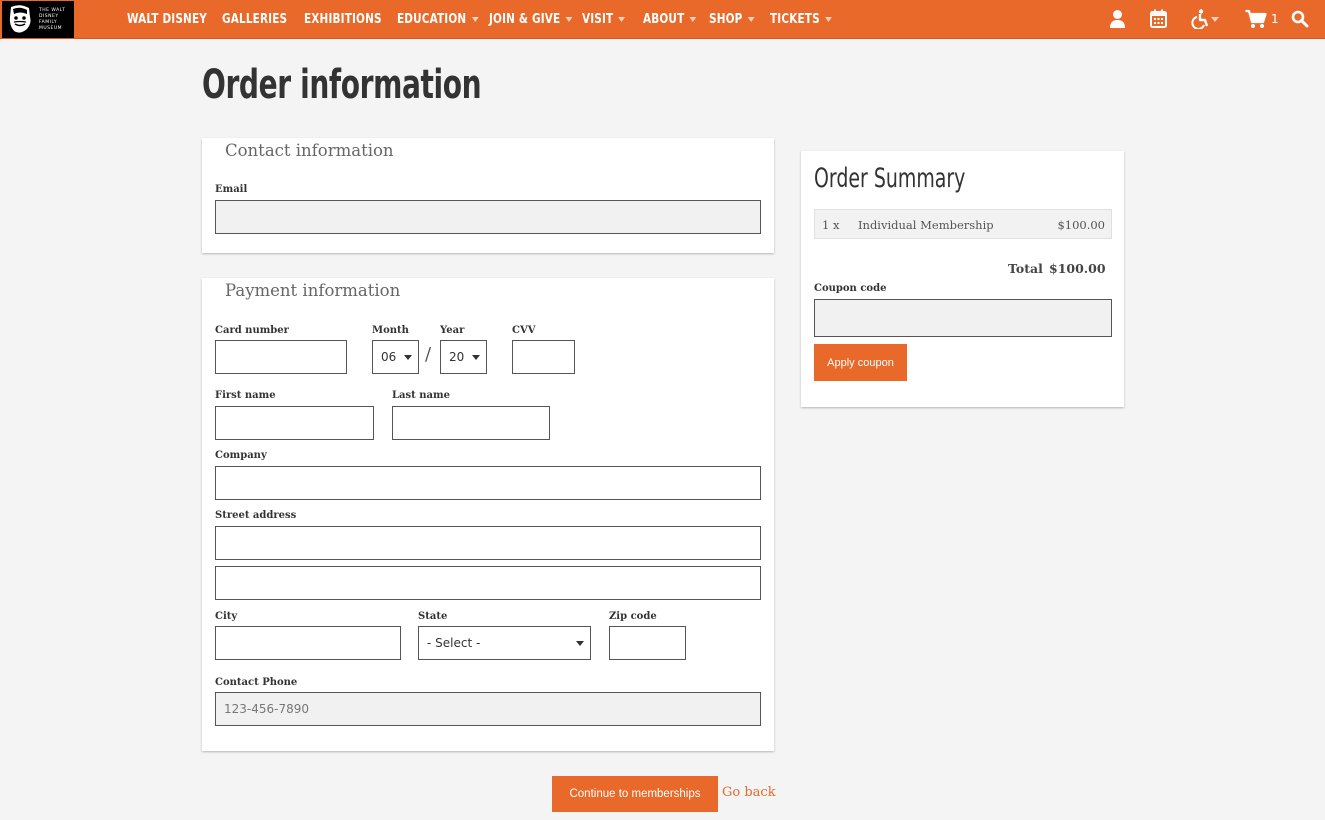  Describe the element at coordinates (963, 318) in the screenshot. I see `coupon-code-input` at that location.